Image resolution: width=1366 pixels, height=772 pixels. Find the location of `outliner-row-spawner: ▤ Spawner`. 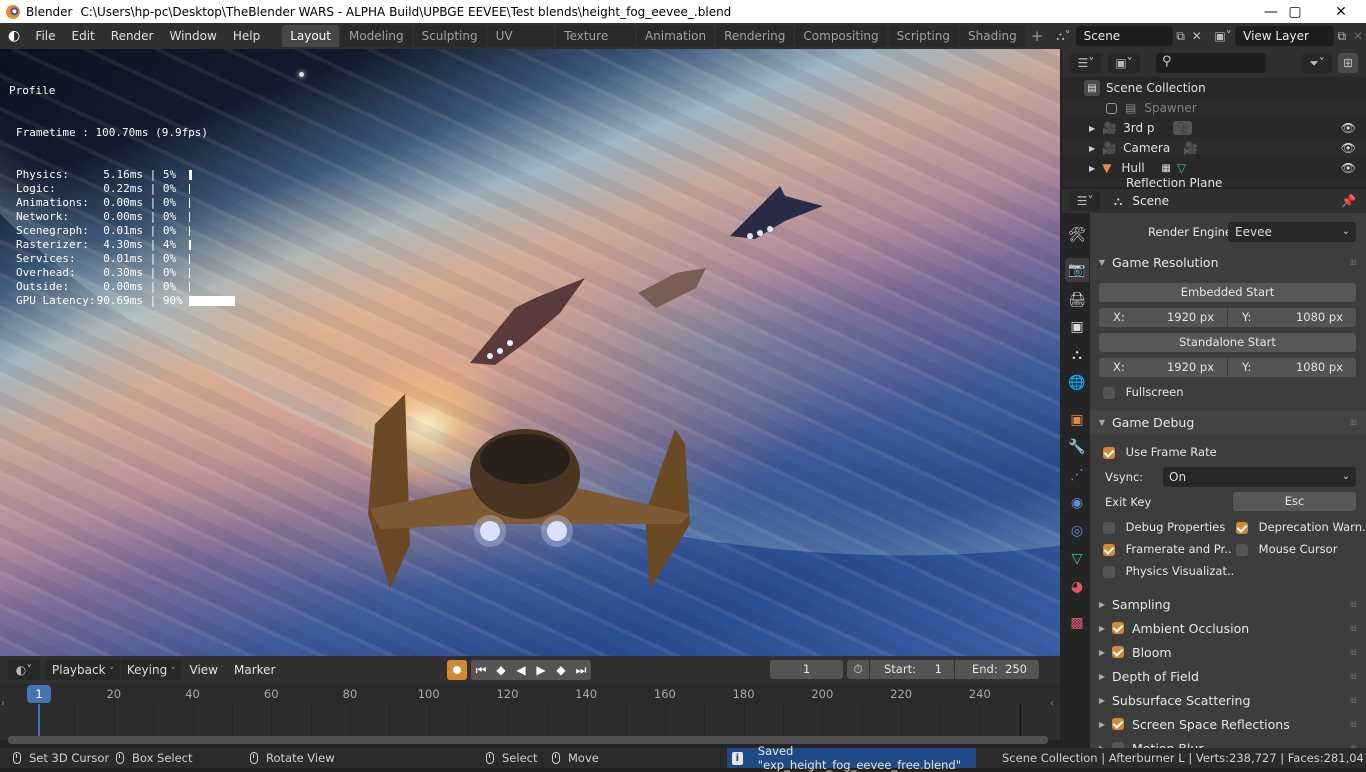

outliner-row-spawner: ▤ Spawner is located at coordinates (1214, 108).